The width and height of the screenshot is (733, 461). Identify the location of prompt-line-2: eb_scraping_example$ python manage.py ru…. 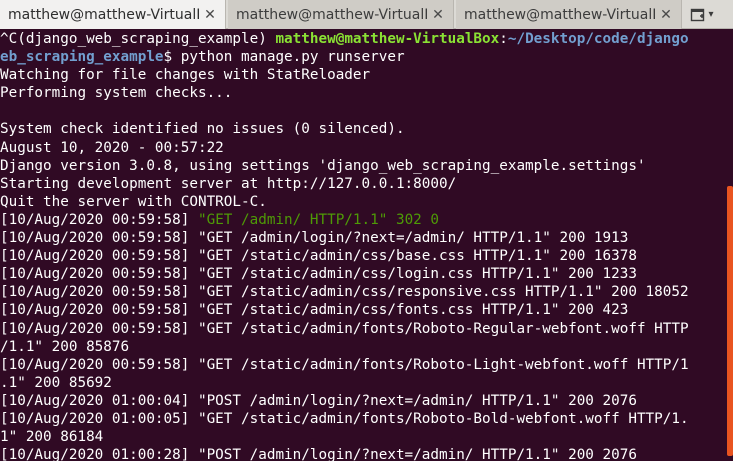
(360, 57).